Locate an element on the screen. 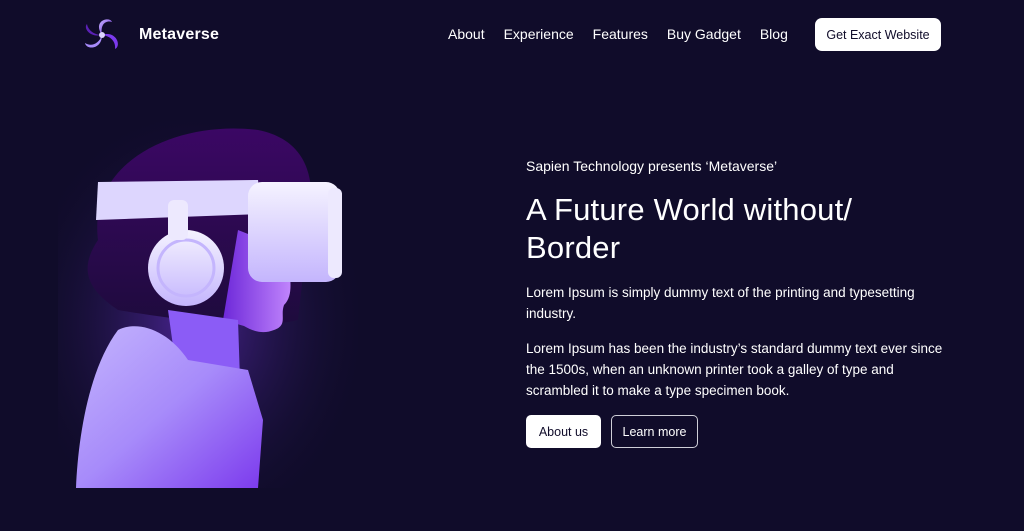 This screenshot has height=531, width=1024. hero-eyebrow: Sapien Technology presents ‘Metaverse’ is located at coordinates (652, 166).